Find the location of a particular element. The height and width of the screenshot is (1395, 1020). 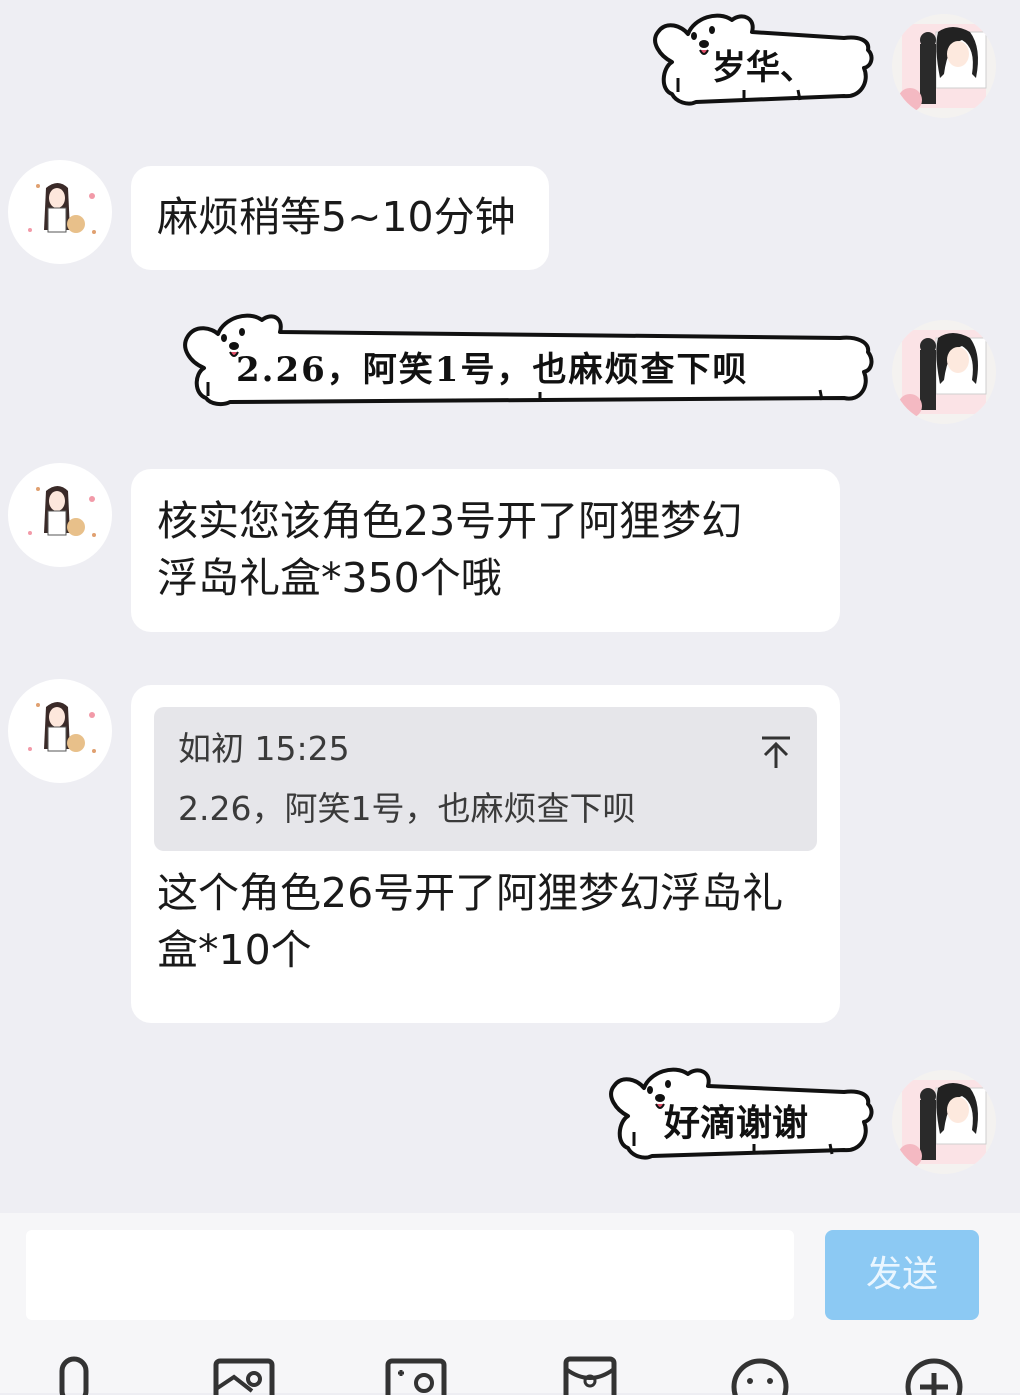

input-bar: 发送 is located at coordinates (510, 1303).